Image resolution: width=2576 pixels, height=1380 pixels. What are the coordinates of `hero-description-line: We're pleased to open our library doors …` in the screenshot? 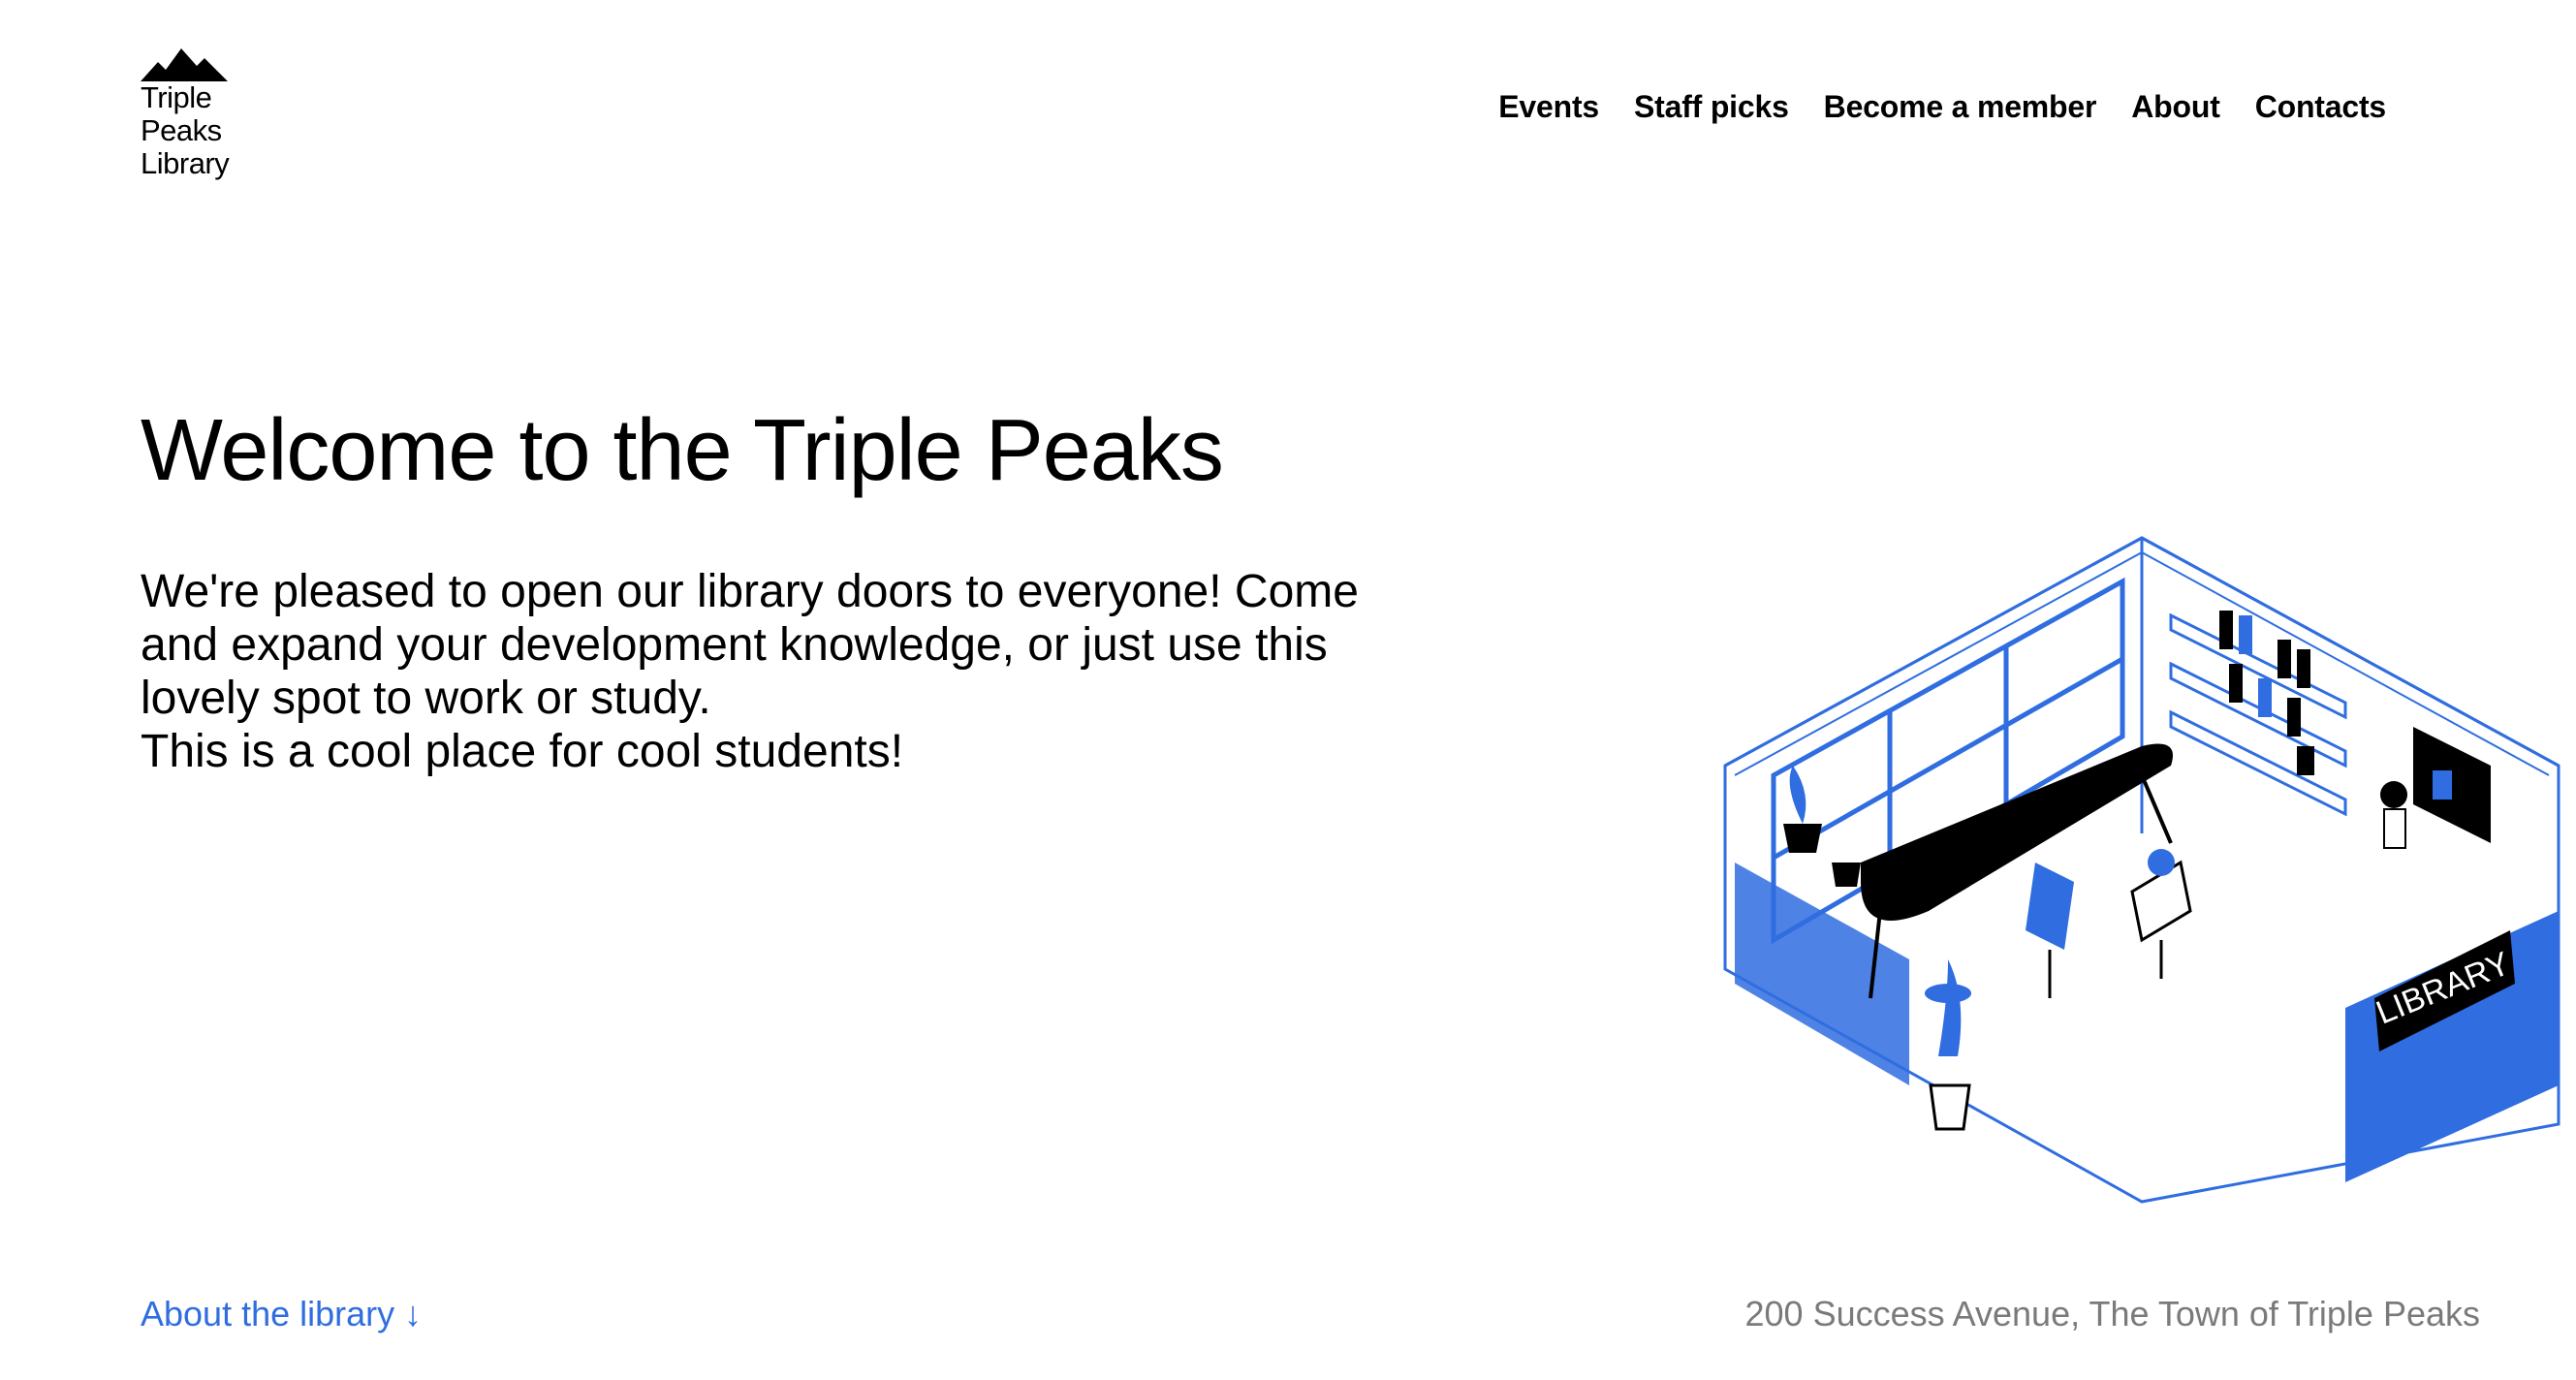 It's located at (750, 591).